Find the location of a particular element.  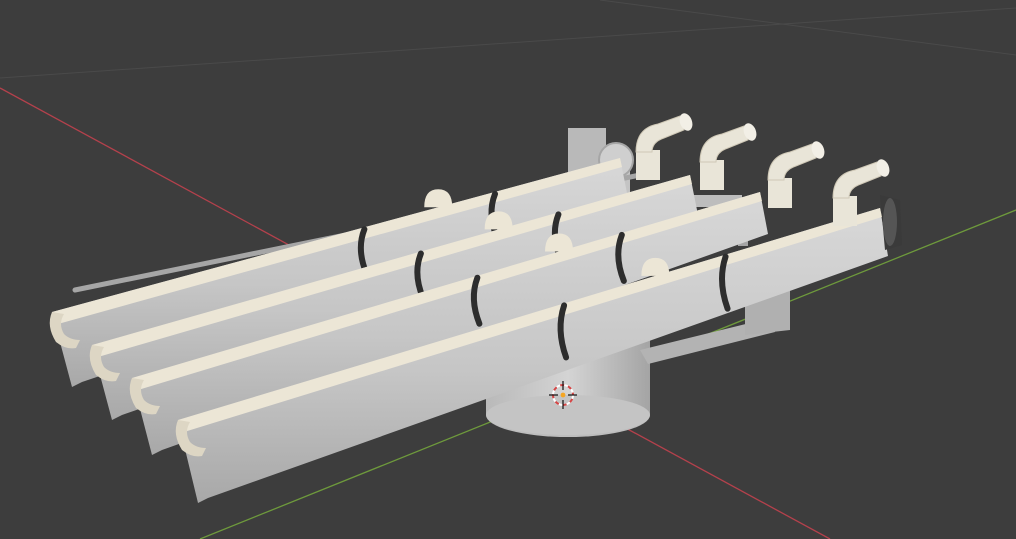

tube-saddle is located at coordinates (438, 198).